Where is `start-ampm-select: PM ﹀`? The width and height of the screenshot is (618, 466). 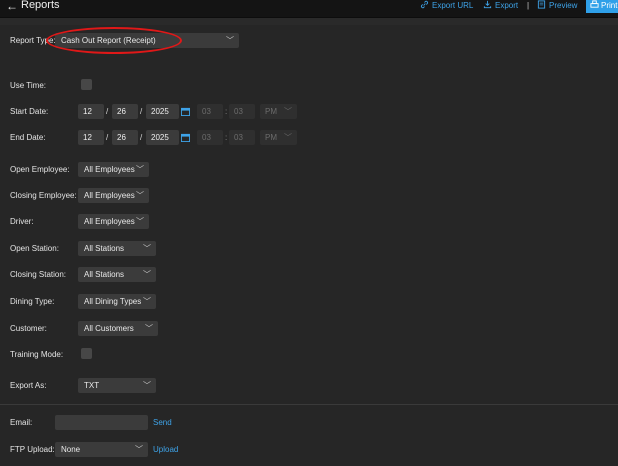 start-ampm-select: PM ﹀ is located at coordinates (278, 111).